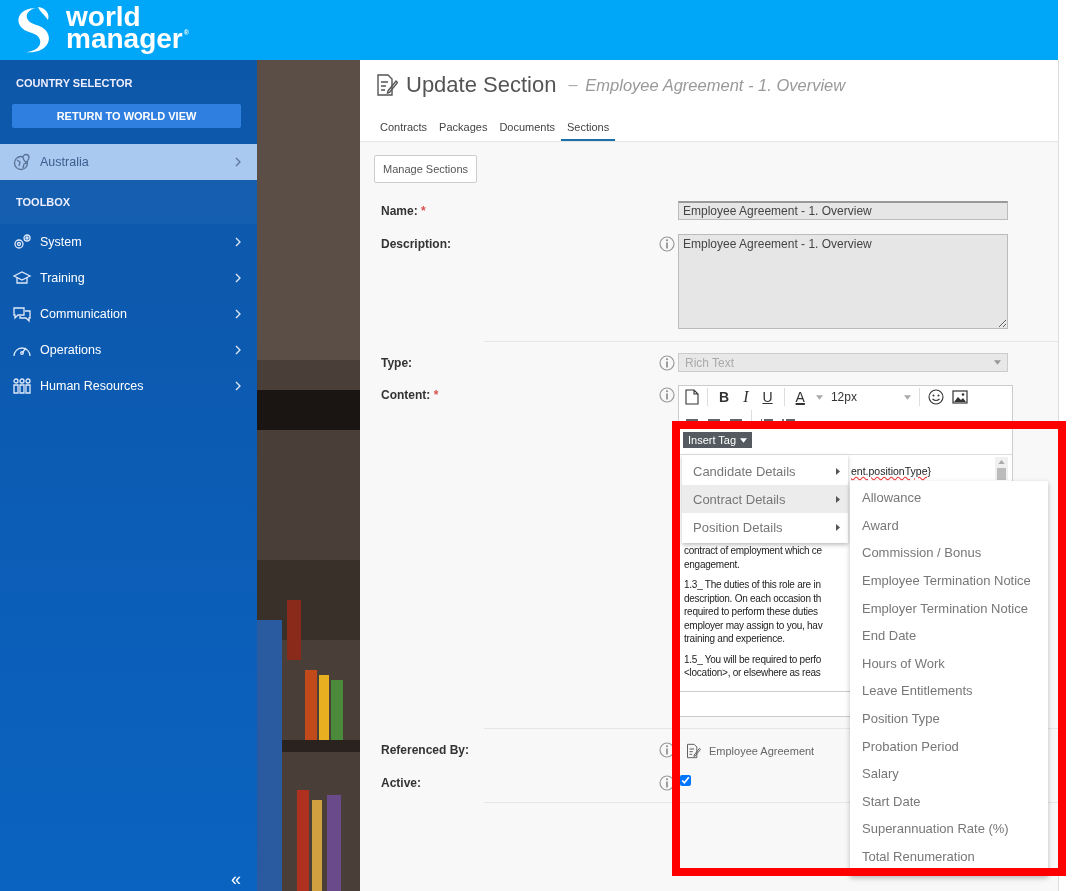  Describe the element at coordinates (753, 659) in the screenshot. I see `editor-text: 1.5_ You will be required to perfo` at that location.